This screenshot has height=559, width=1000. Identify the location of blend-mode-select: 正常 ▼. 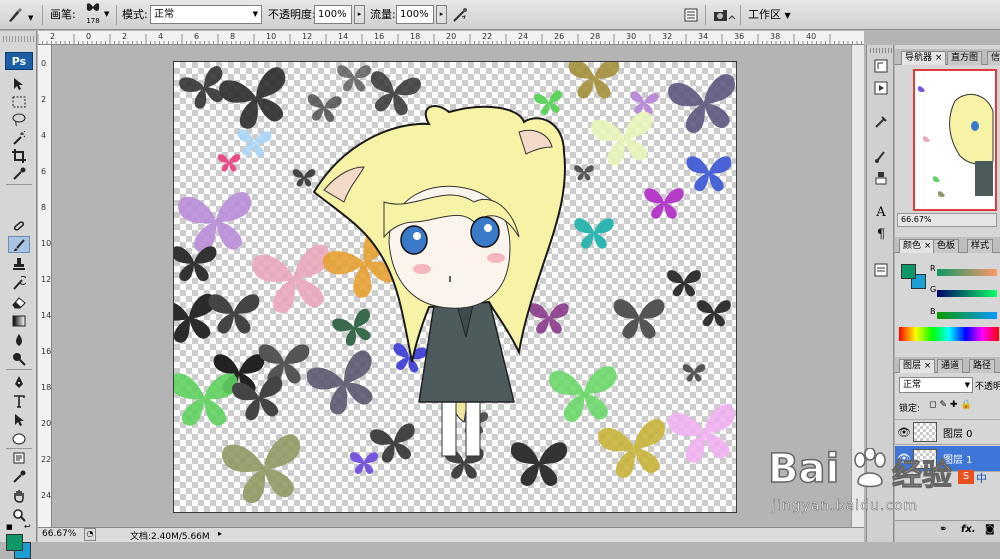
(936, 385).